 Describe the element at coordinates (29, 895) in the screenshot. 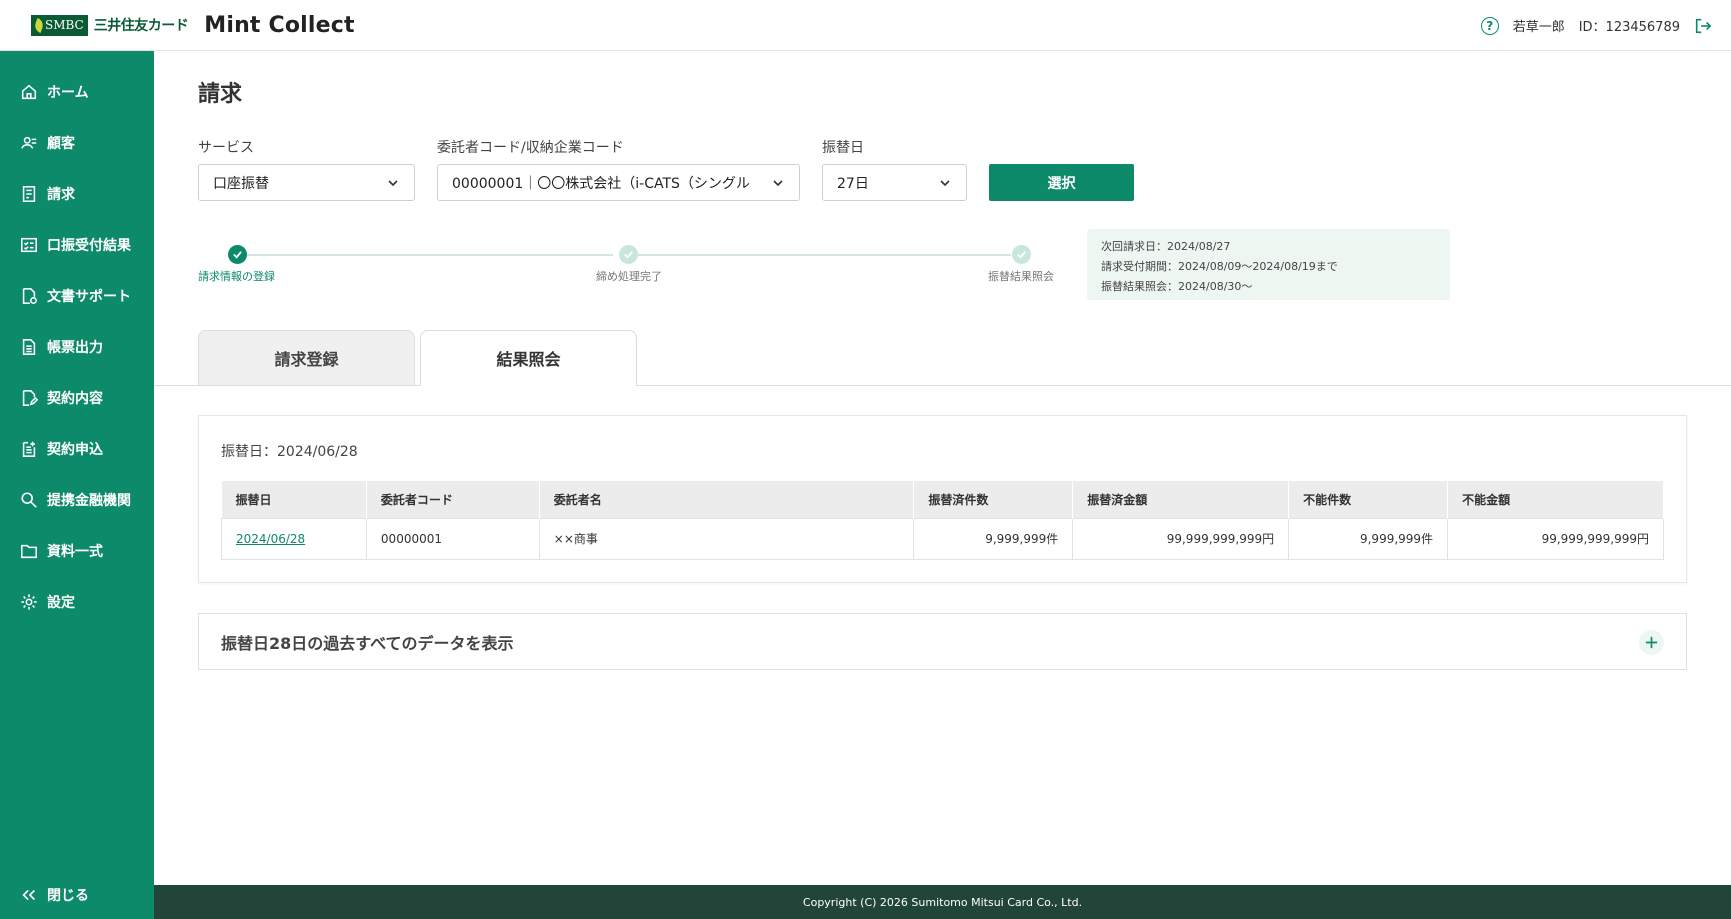

I see `double-chevron-left-icon` at that location.